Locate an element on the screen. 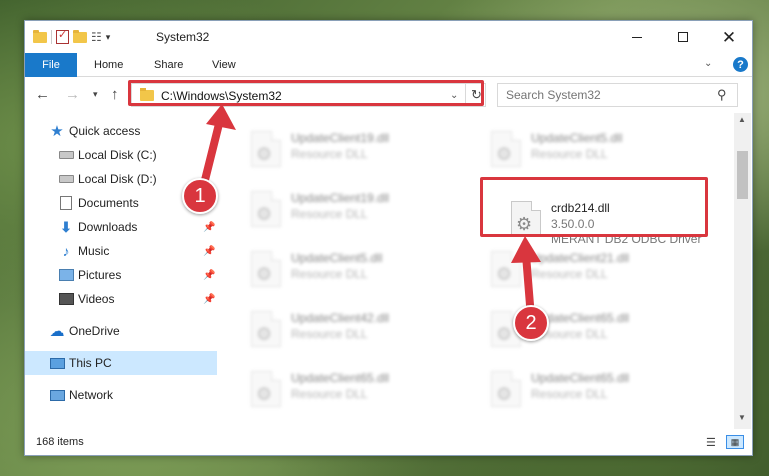 Image resolution: width=769 pixels, height=476 pixels. scroll-down-icon: ▼ is located at coordinates (742, 417).